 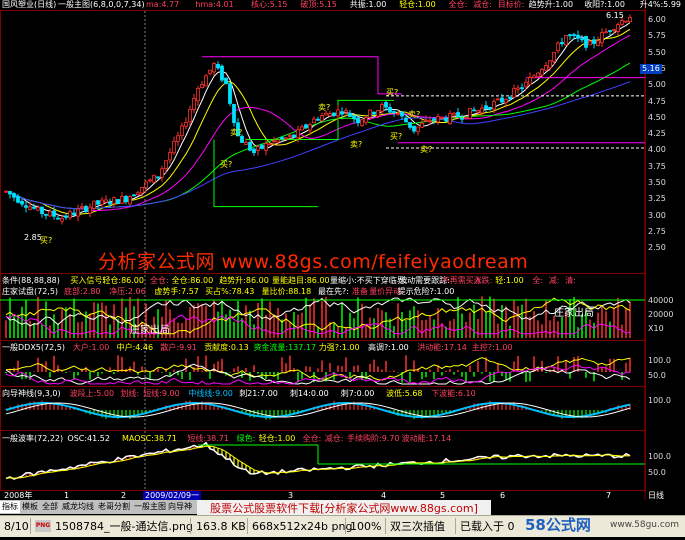 What do you see at coordinates (503, 495) in the screenshot?
I see `month-6: 6` at bounding box center [503, 495].